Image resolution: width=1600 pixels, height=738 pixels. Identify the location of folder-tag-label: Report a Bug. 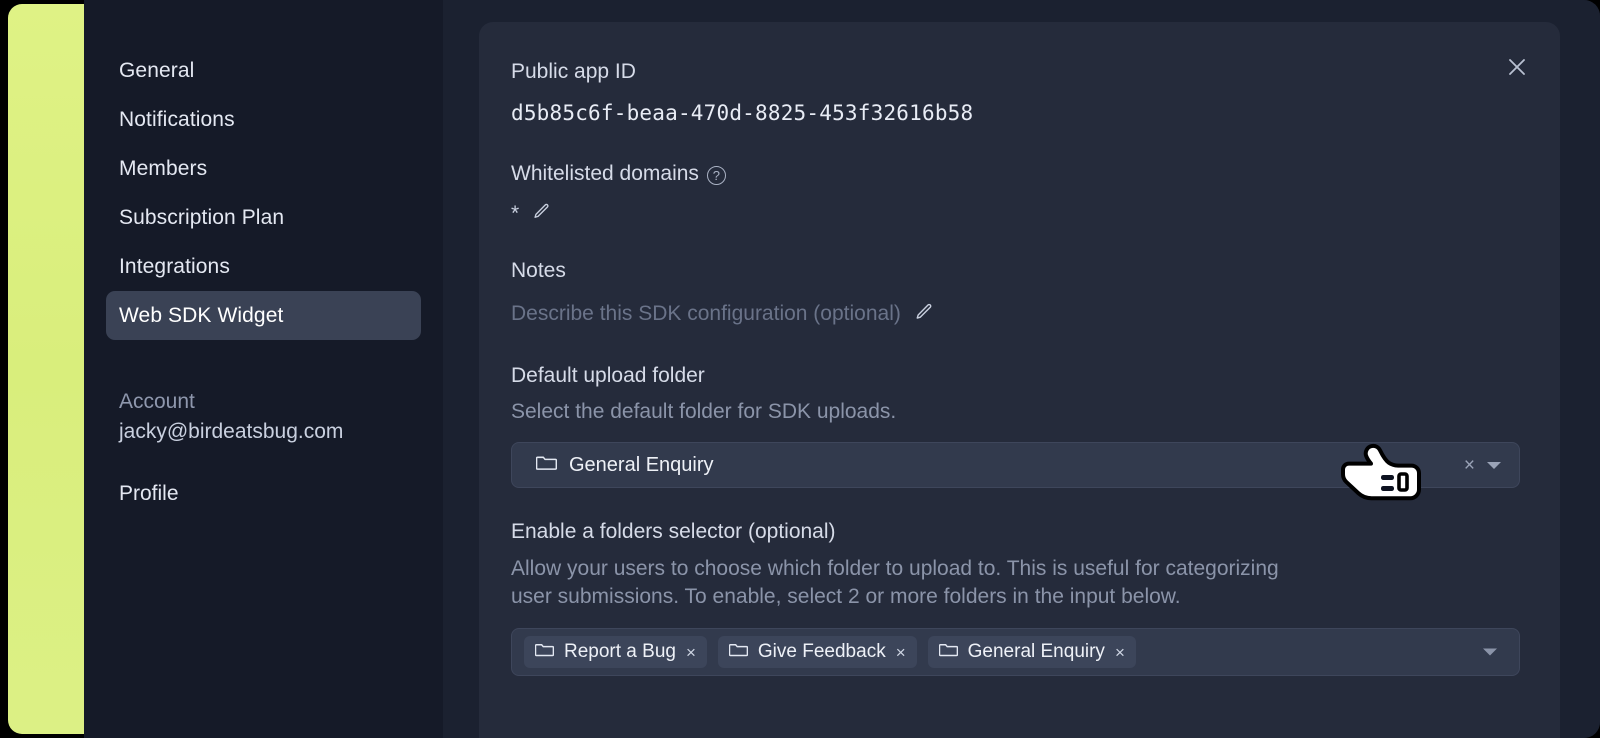
(620, 651).